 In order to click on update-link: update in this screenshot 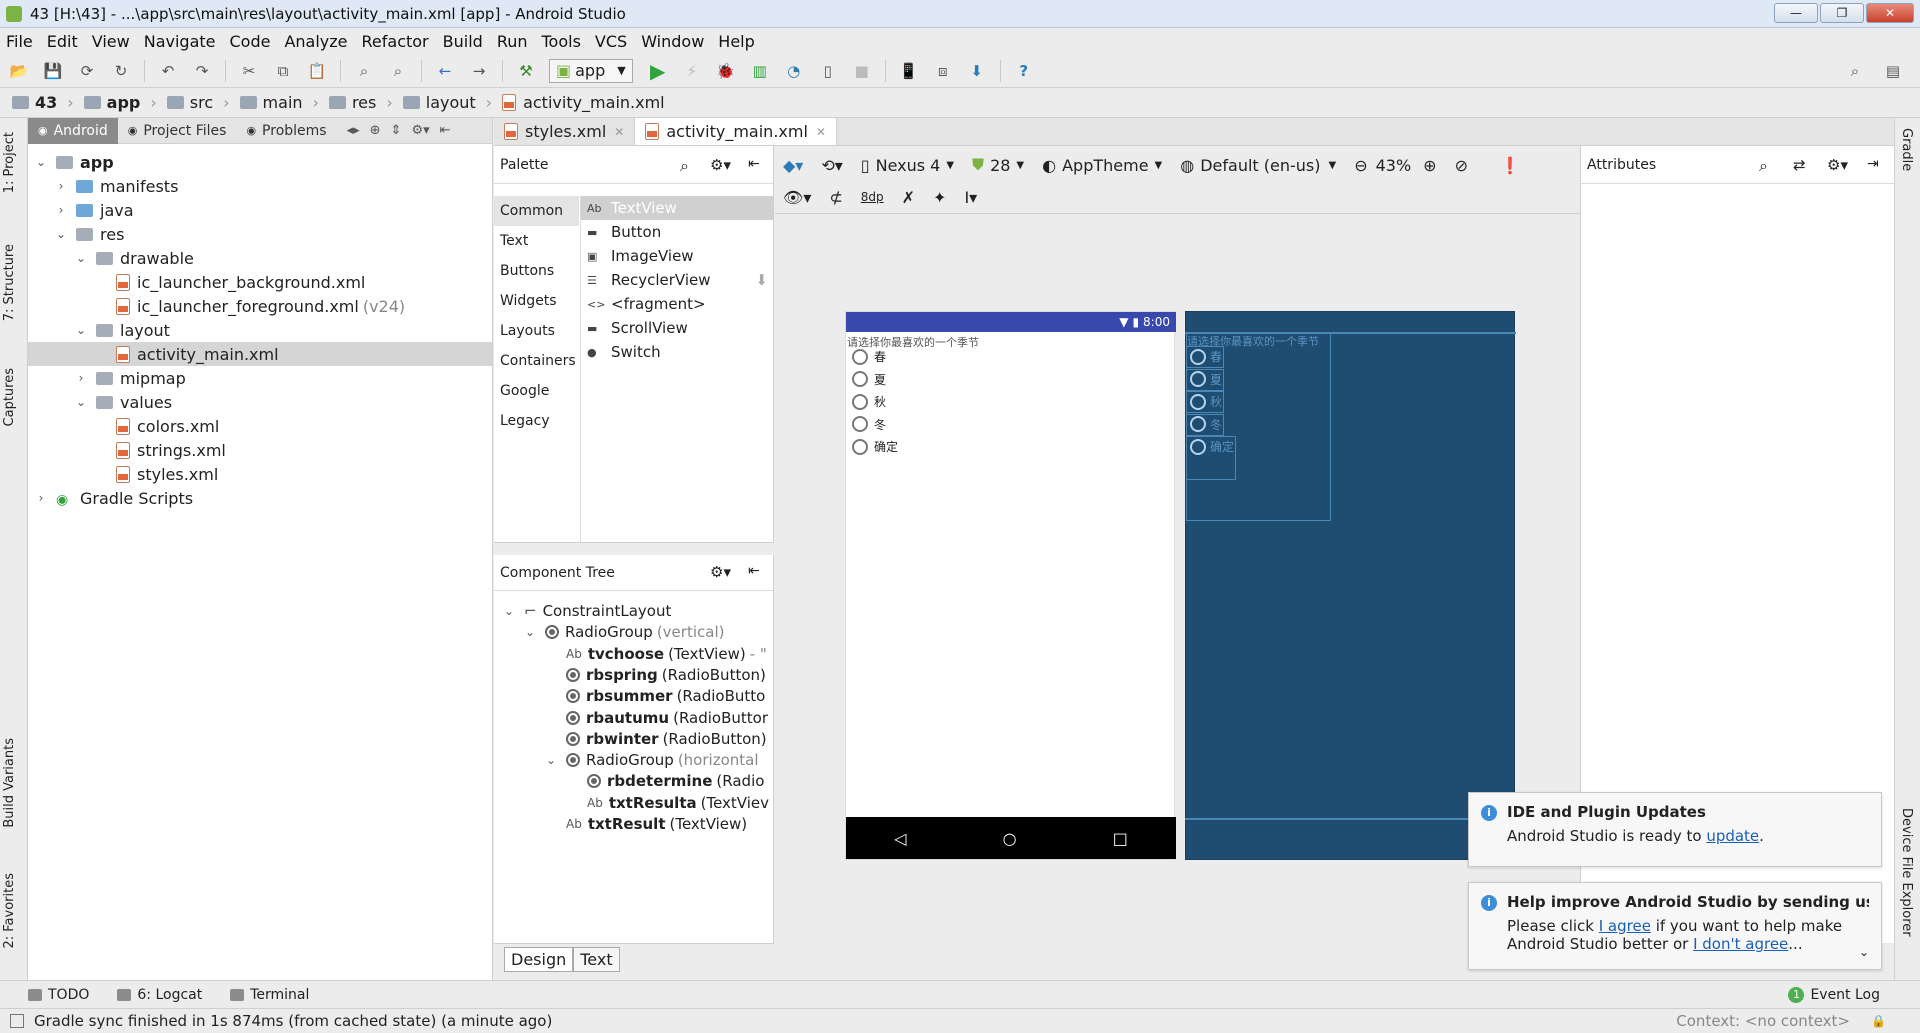, I will do `click(1732, 836)`.